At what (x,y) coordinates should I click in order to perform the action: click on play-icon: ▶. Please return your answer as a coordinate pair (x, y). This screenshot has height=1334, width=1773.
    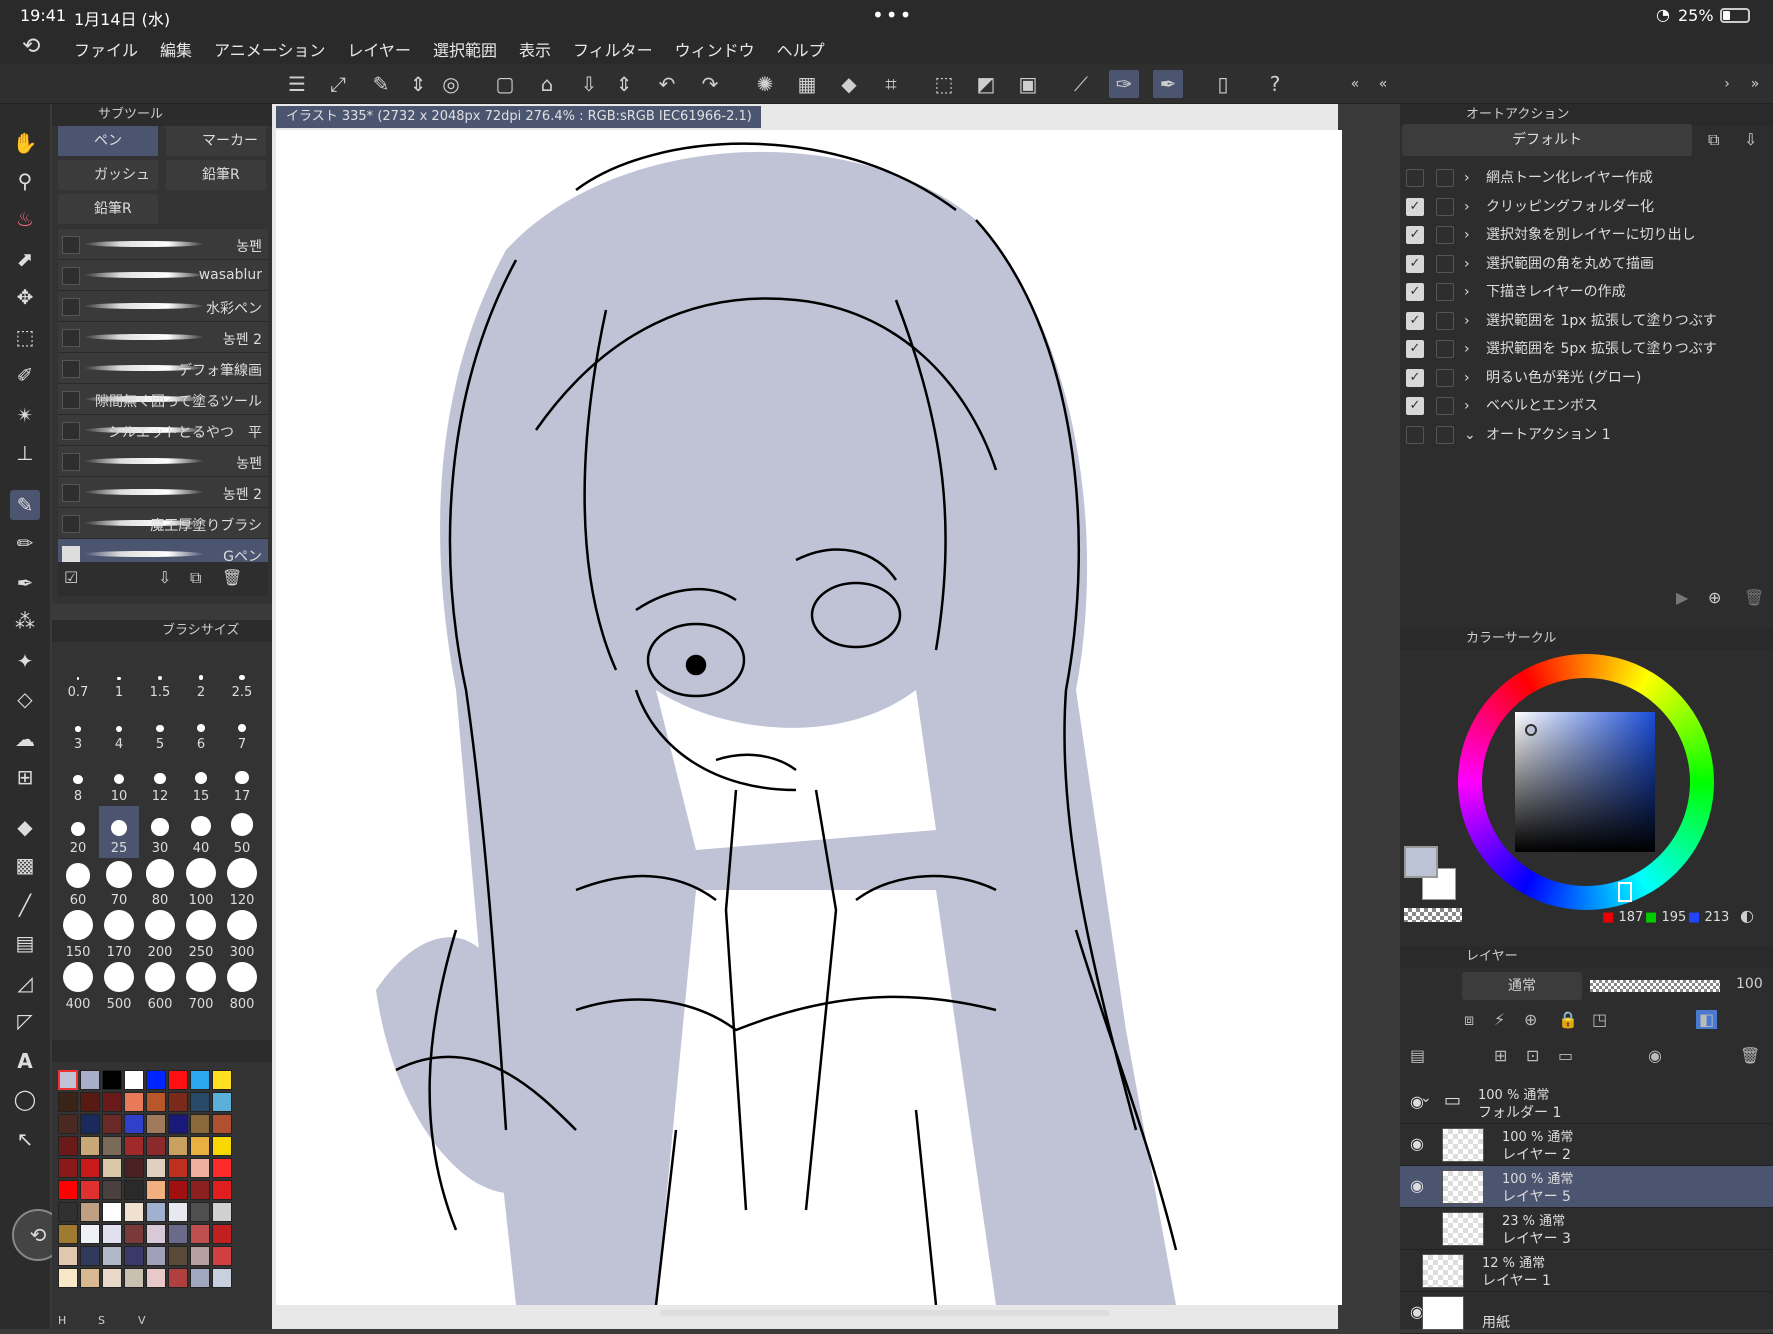
    Looking at the image, I should click on (1682, 597).